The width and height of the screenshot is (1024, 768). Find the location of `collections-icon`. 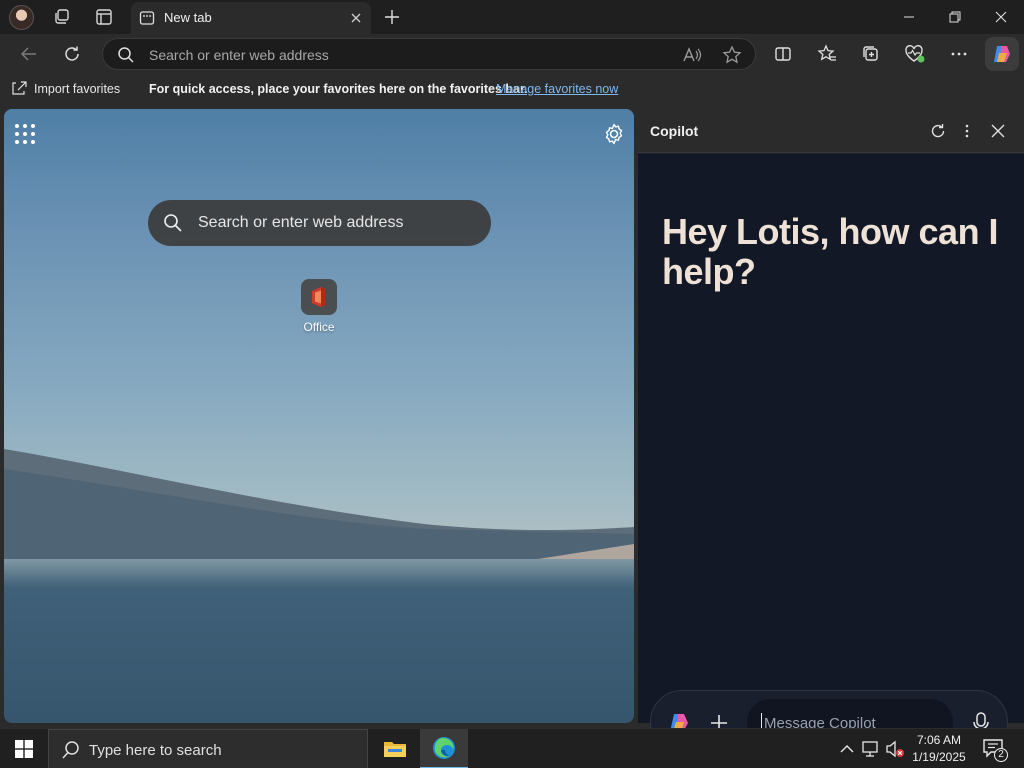

collections-icon is located at coordinates (871, 54).